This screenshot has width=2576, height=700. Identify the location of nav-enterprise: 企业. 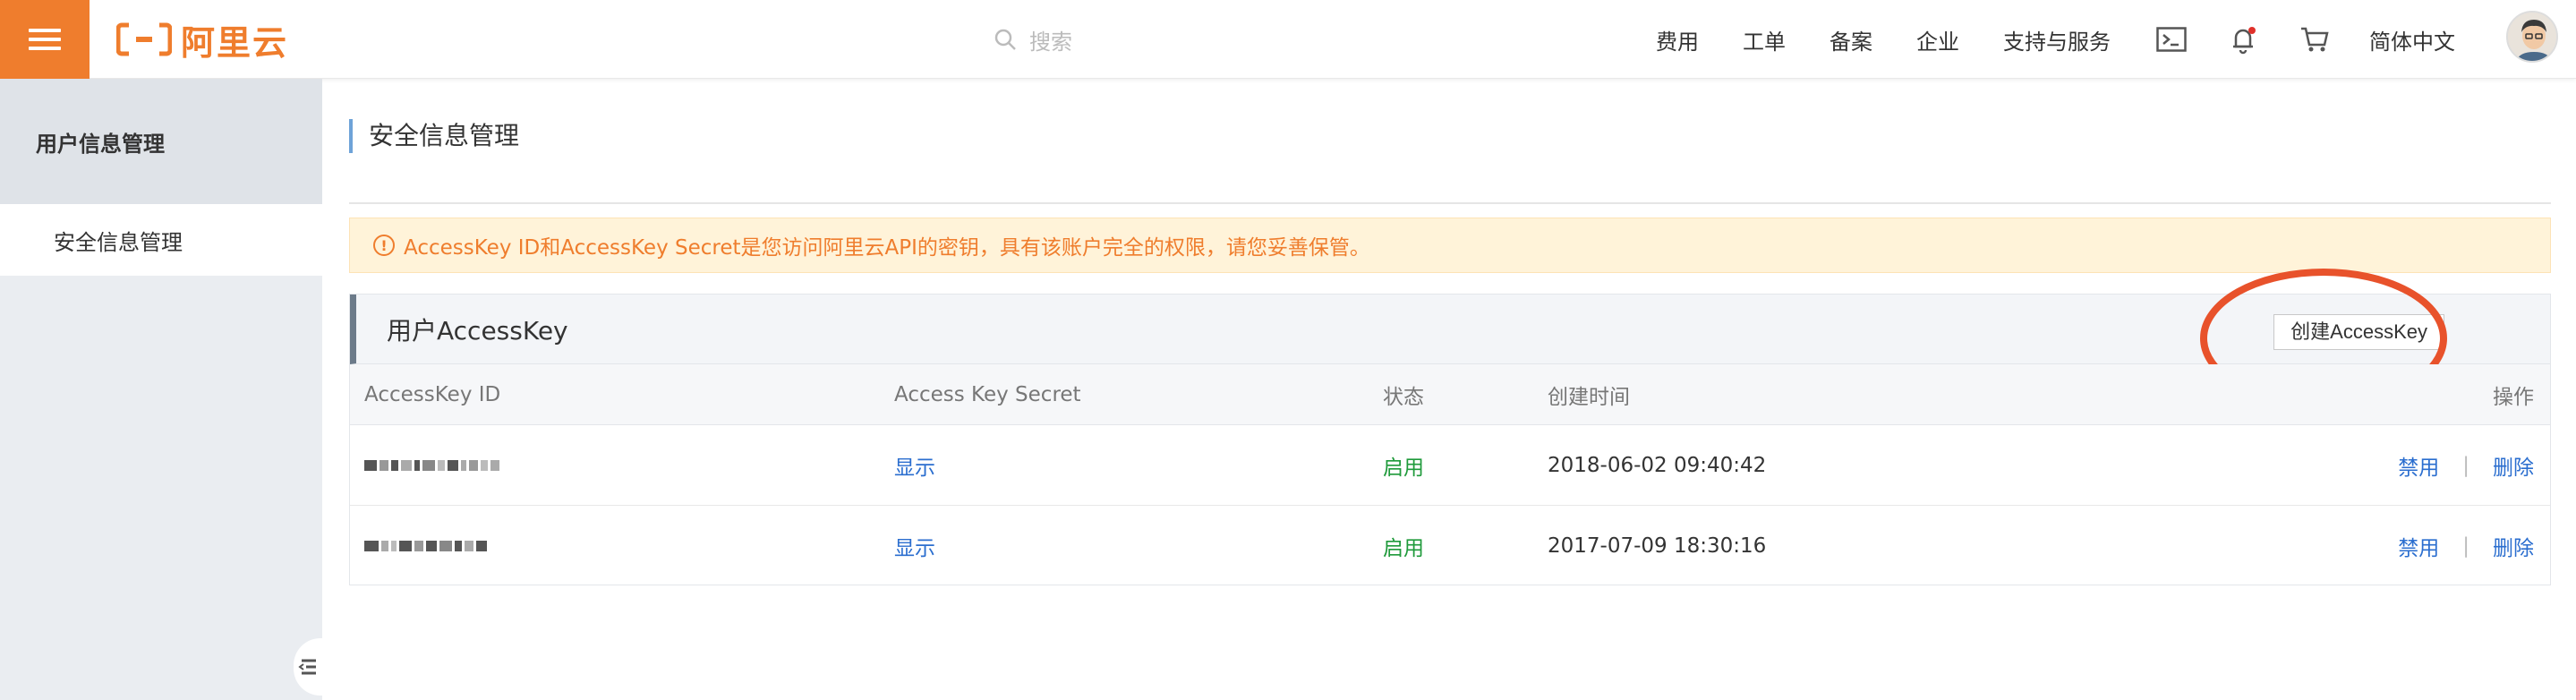
(1937, 39).